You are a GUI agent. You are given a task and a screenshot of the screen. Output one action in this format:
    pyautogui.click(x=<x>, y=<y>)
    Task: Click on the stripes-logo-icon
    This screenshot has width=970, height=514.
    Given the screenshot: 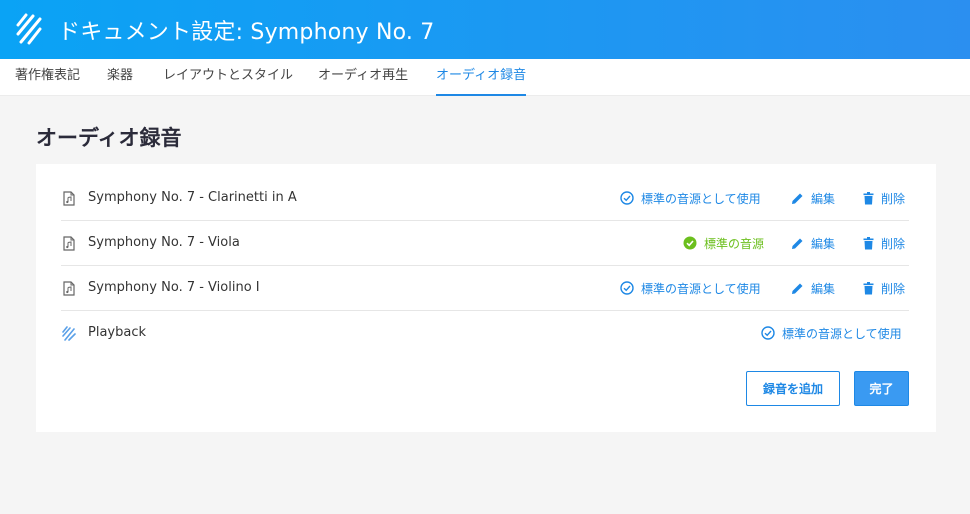 What is the action you would take?
    pyautogui.click(x=29, y=29)
    